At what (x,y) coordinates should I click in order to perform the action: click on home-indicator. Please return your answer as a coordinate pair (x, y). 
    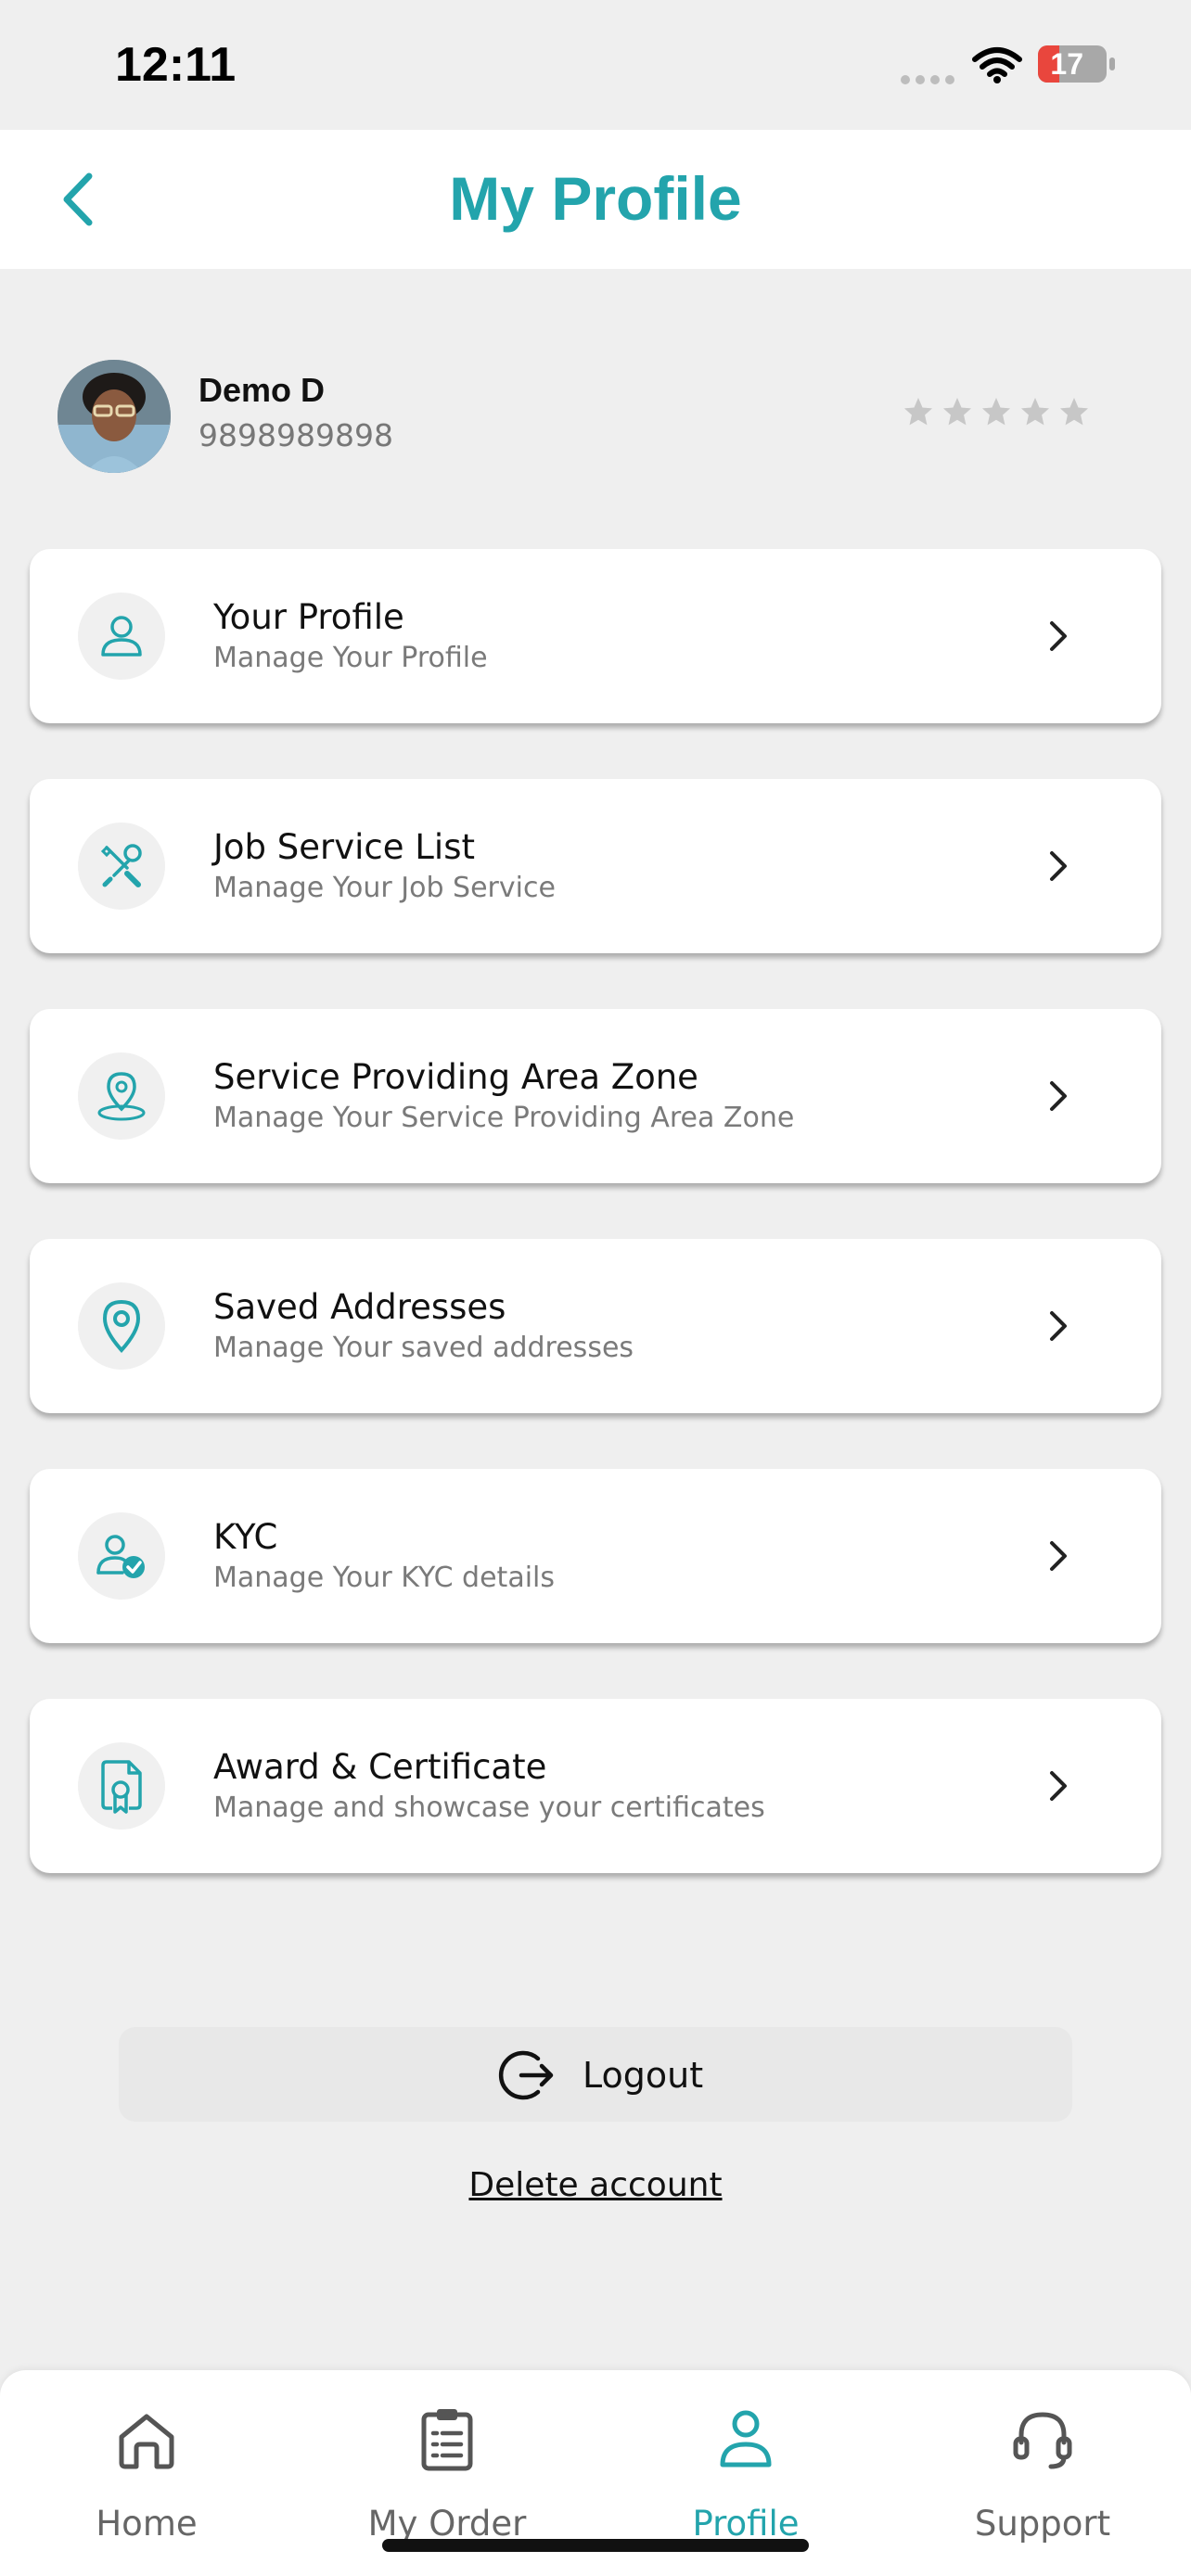
    Looking at the image, I should click on (595, 2545).